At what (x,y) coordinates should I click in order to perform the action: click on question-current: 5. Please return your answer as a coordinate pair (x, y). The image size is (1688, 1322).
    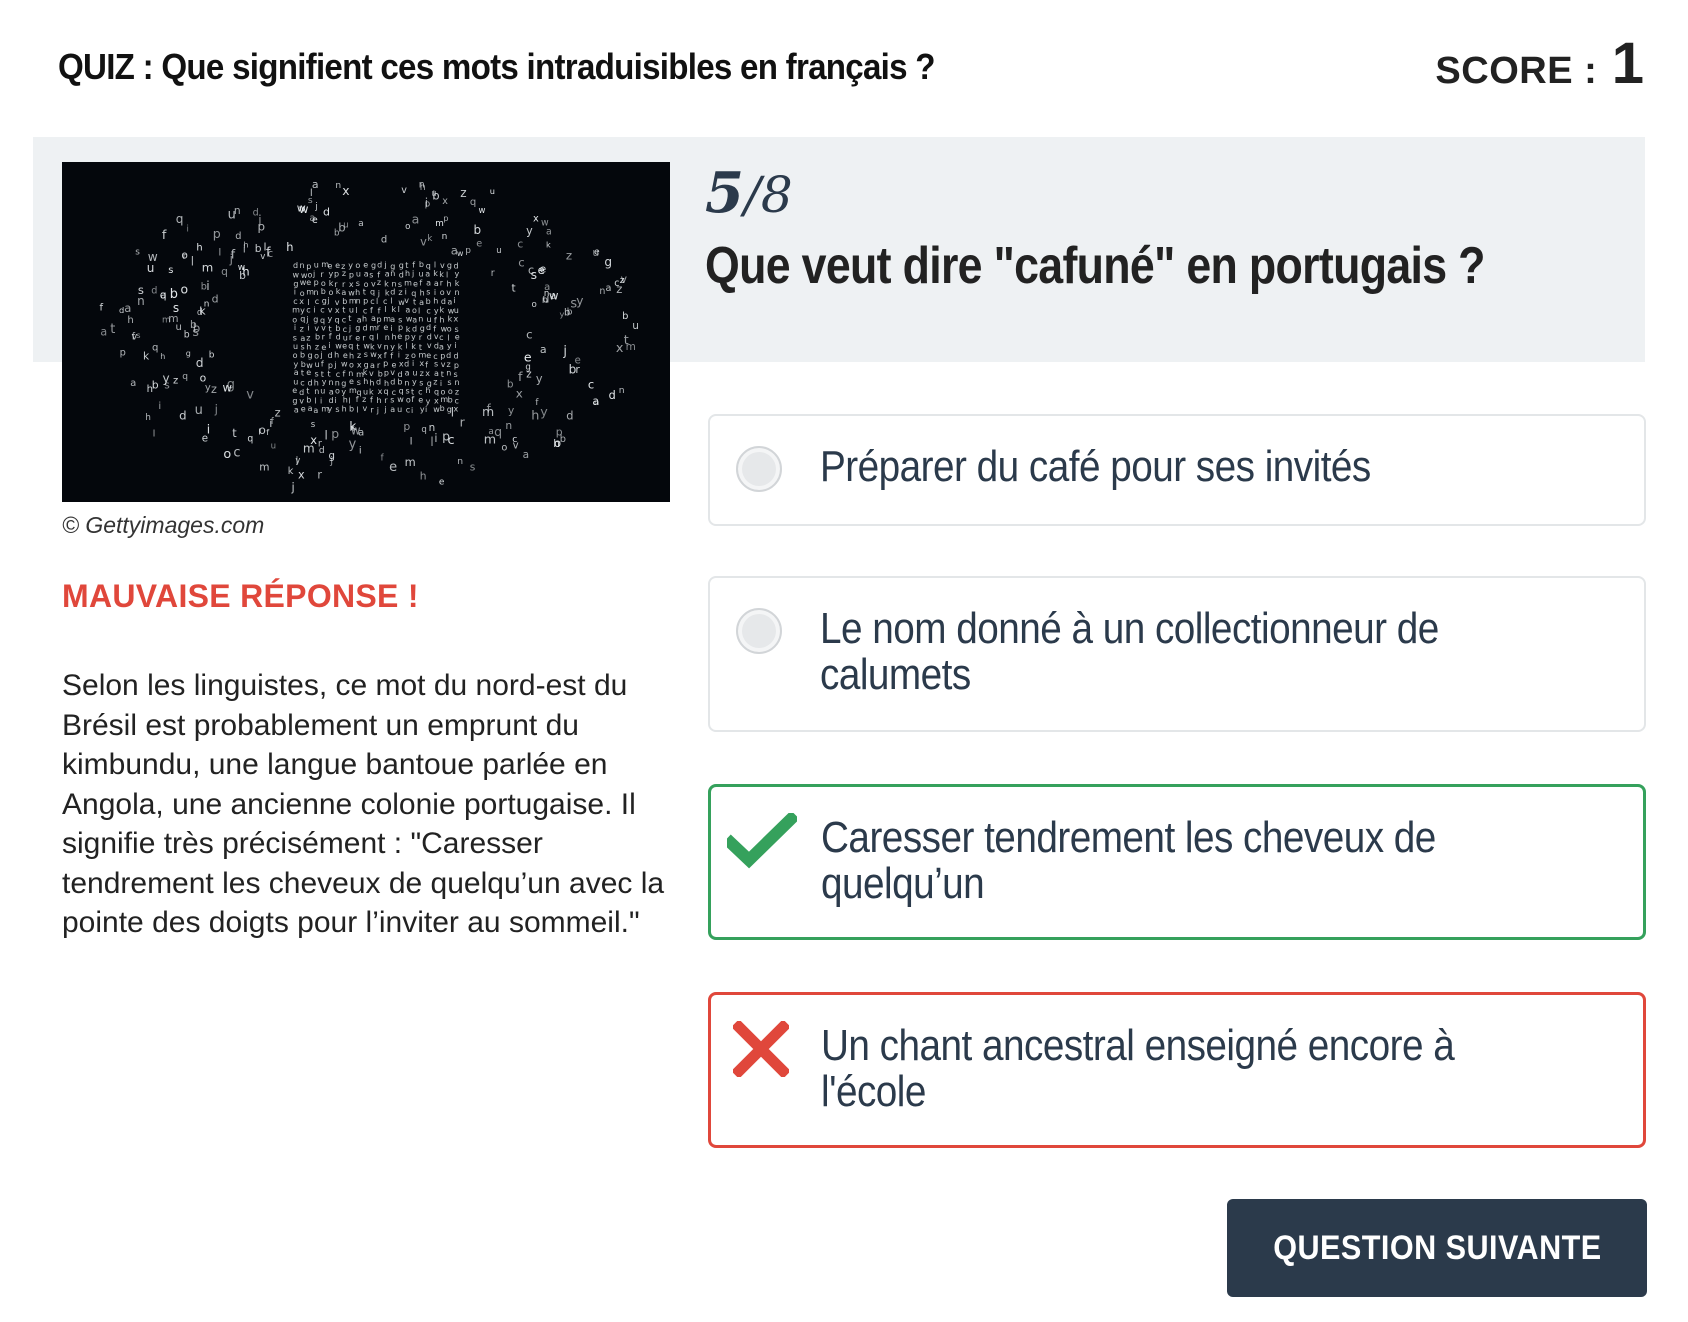
    Looking at the image, I should click on (724, 193).